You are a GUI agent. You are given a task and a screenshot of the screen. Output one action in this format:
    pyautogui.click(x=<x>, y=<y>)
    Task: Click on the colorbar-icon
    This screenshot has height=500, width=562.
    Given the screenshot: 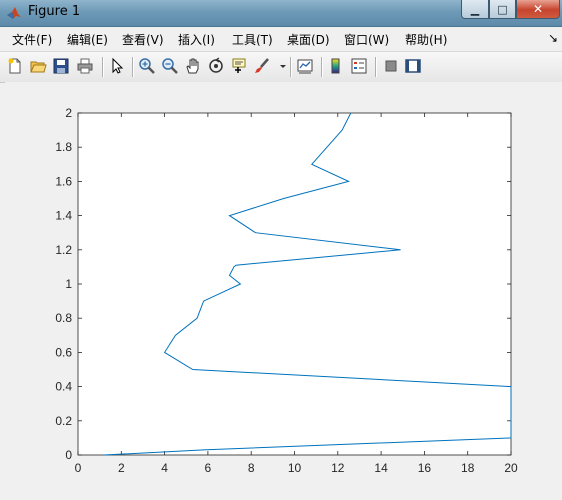 What is the action you would take?
    pyautogui.click(x=336, y=66)
    